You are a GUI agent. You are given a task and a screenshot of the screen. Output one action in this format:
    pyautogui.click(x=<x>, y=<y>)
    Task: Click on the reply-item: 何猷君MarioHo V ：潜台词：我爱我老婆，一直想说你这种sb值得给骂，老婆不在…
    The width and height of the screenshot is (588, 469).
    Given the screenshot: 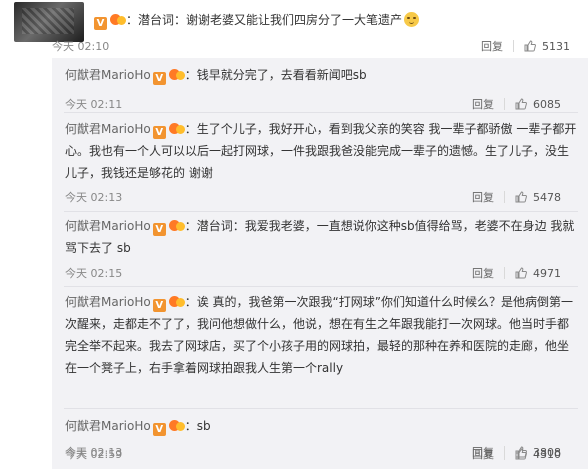 What is the action you would take?
    pyautogui.click(x=320, y=249)
    